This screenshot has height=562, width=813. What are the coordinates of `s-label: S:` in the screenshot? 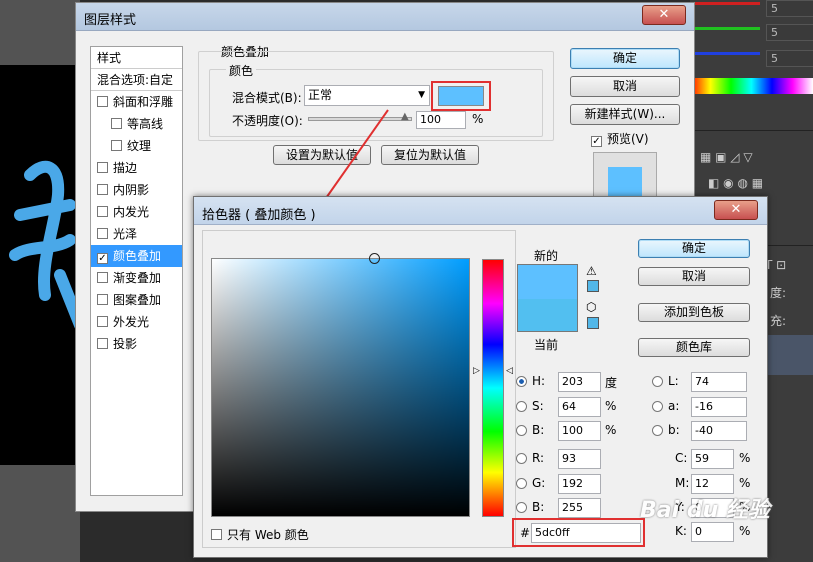 It's located at (538, 406).